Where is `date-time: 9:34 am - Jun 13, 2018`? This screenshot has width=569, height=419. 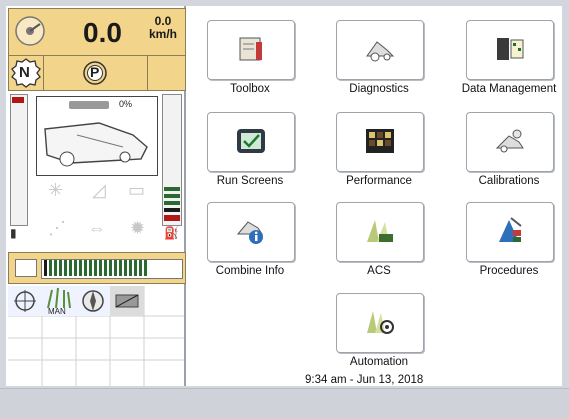
date-time: 9:34 am - Jun 13, 2018 is located at coordinates (364, 380).